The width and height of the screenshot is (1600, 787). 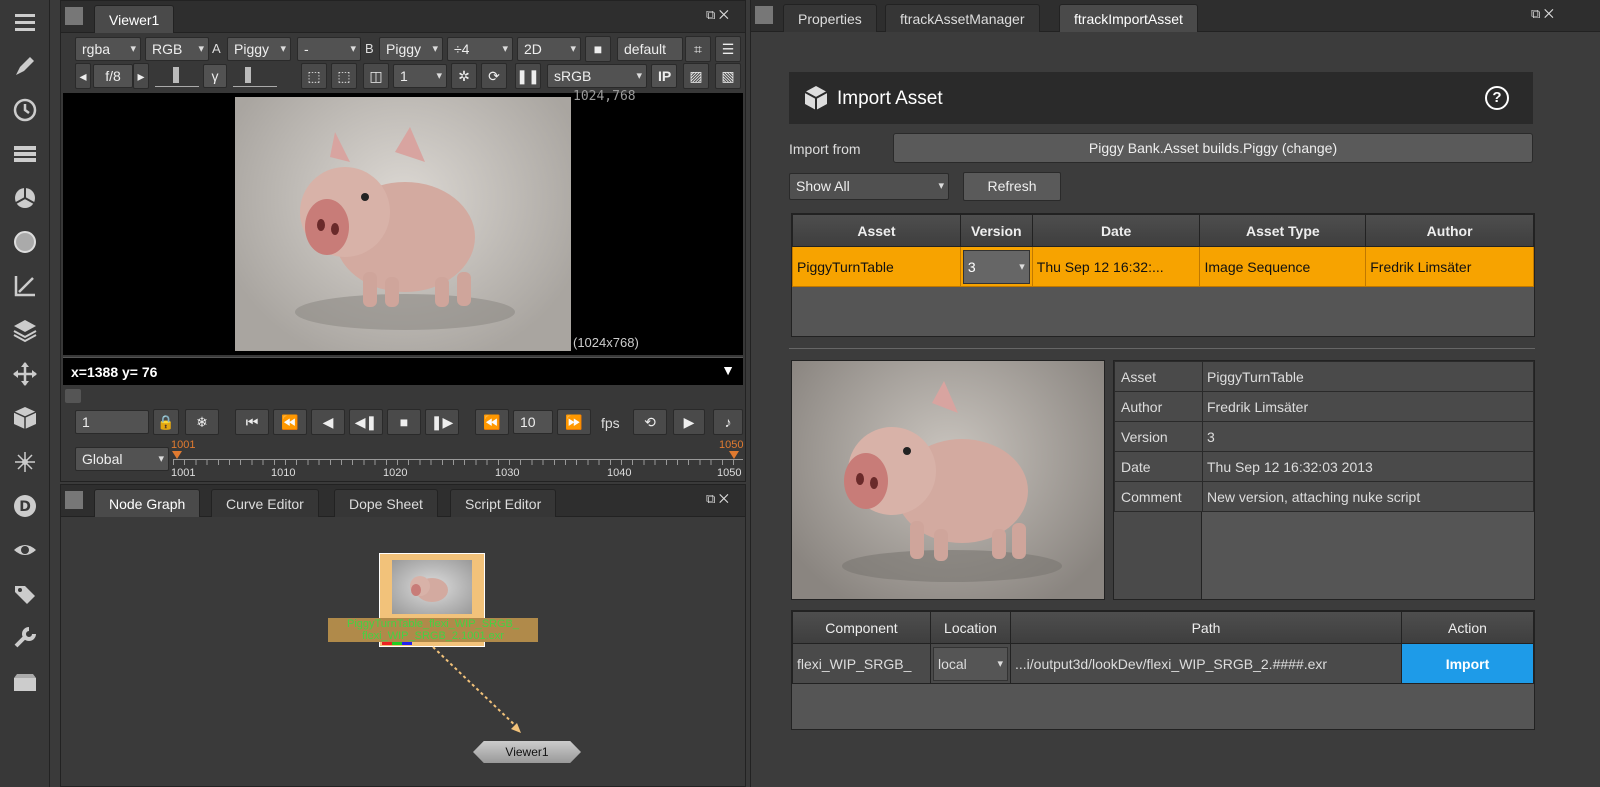 I want to click on import-button: Import, so click(x=1467, y=663).